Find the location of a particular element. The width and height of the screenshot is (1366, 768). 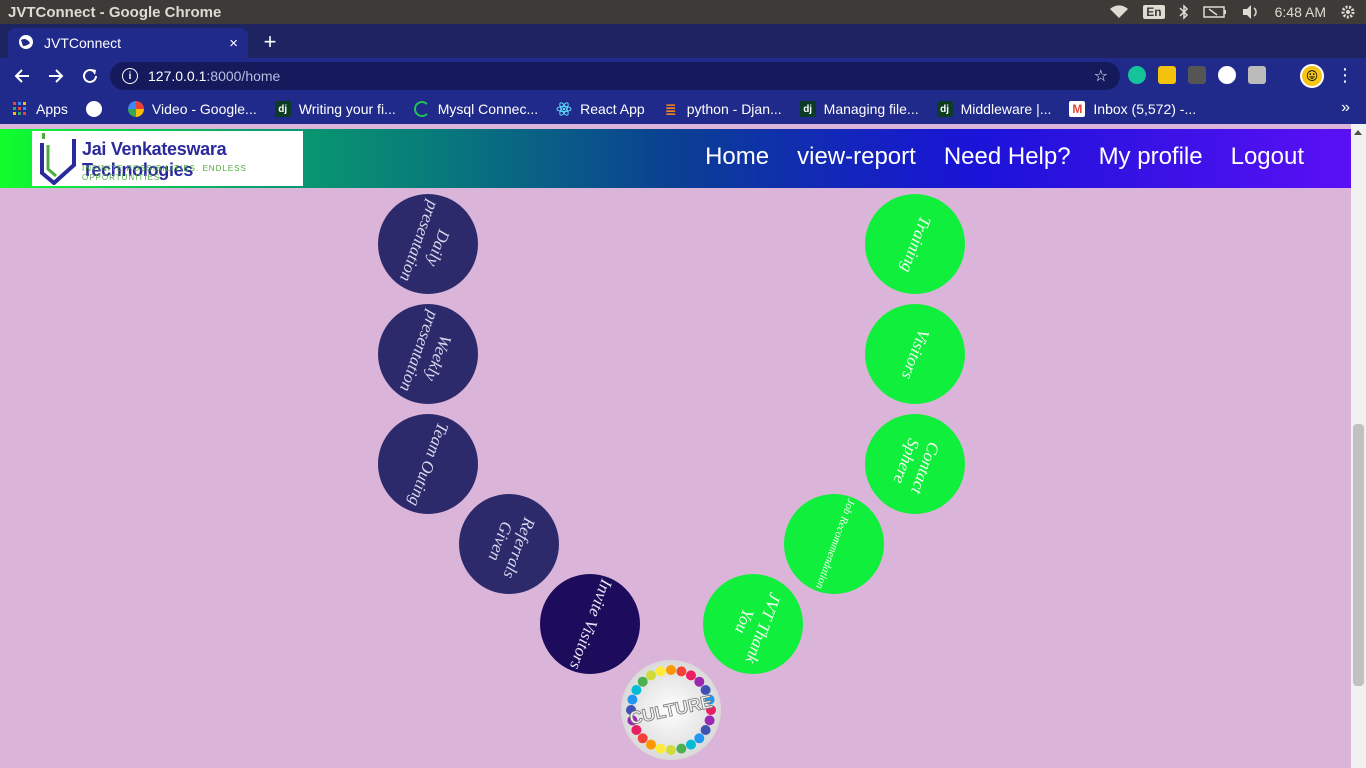

clapper-icon is located at coordinates (1197, 75).